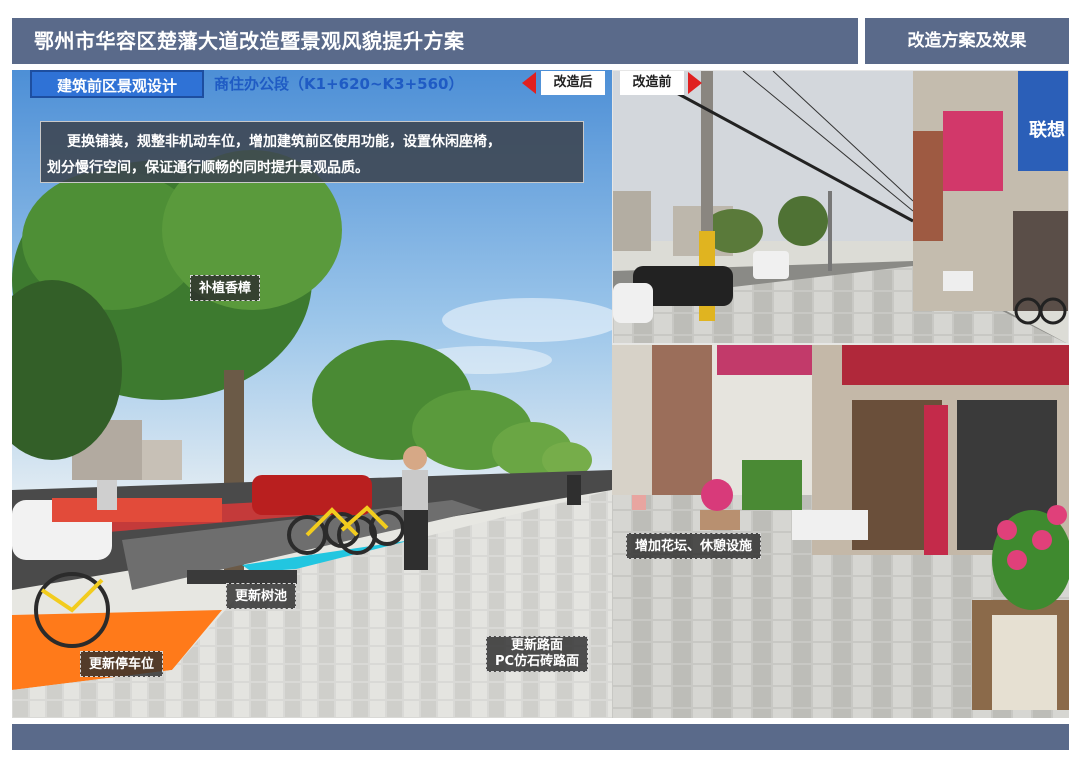 The width and height of the screenshot is (1080, 763). What do you see at coordinates (573, 83) in the screenshot?
I see `after-label: 改造后` at bounding box center [573, 83].